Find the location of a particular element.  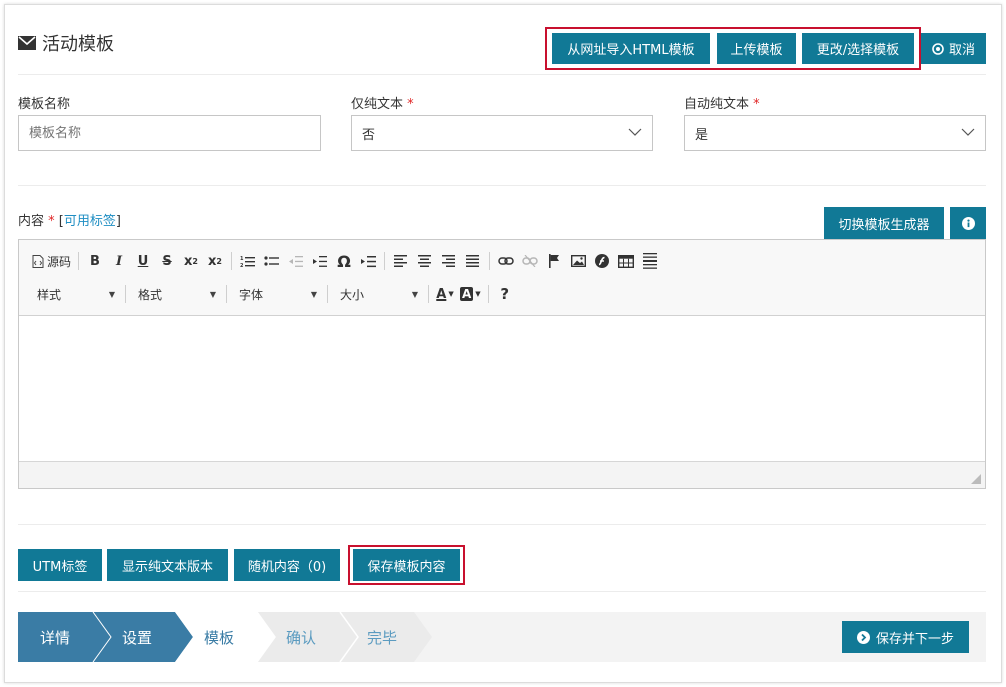

text-color-button: A ▼ is located at coordinates (445, 294).